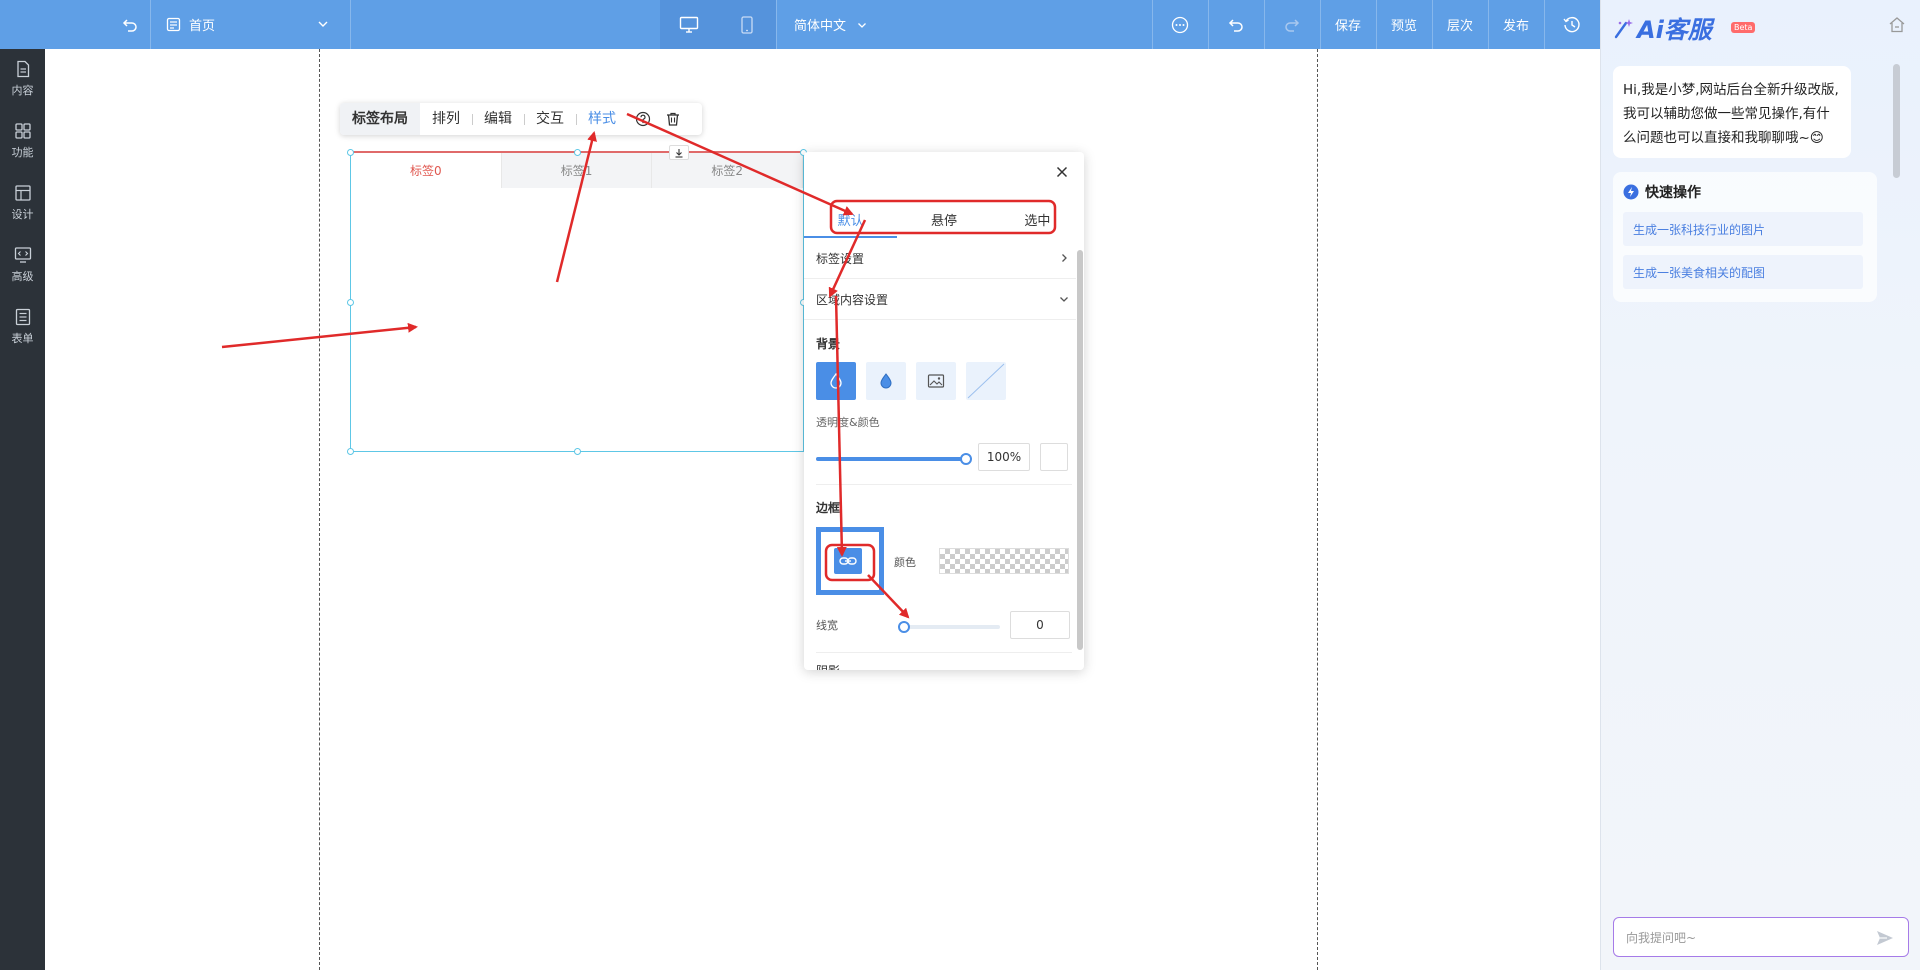  Describe the element at coordinates (22, 193) in the screenshot. I see `layout-icon` at that location.